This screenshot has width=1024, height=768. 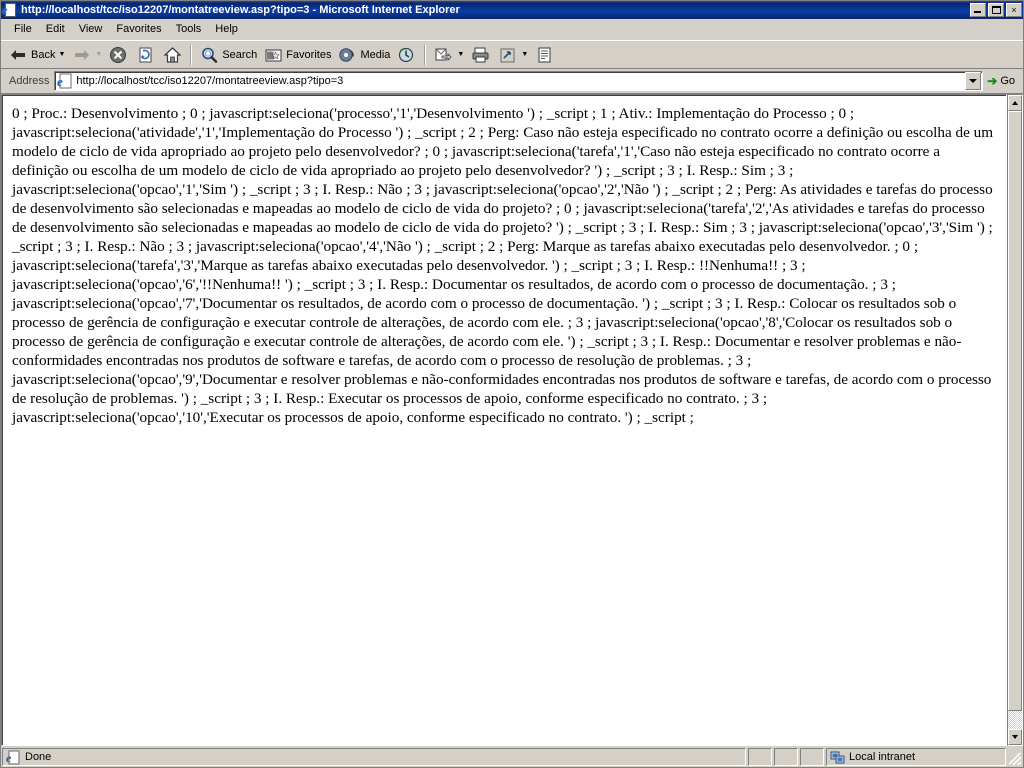 I want to click on toolbar: Back ▼ ▼ Search Favorites Media ▼ ▼, so click(x=512, y=54).